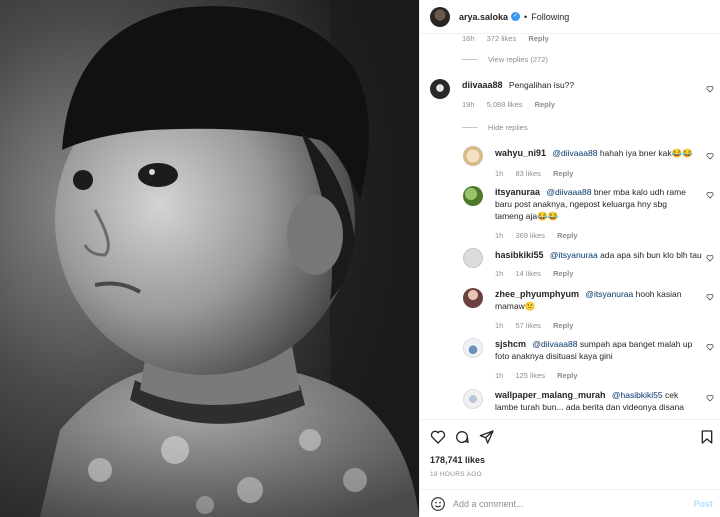  I want to click on commenter-username: wahyu_ni91, so click(520, 153).